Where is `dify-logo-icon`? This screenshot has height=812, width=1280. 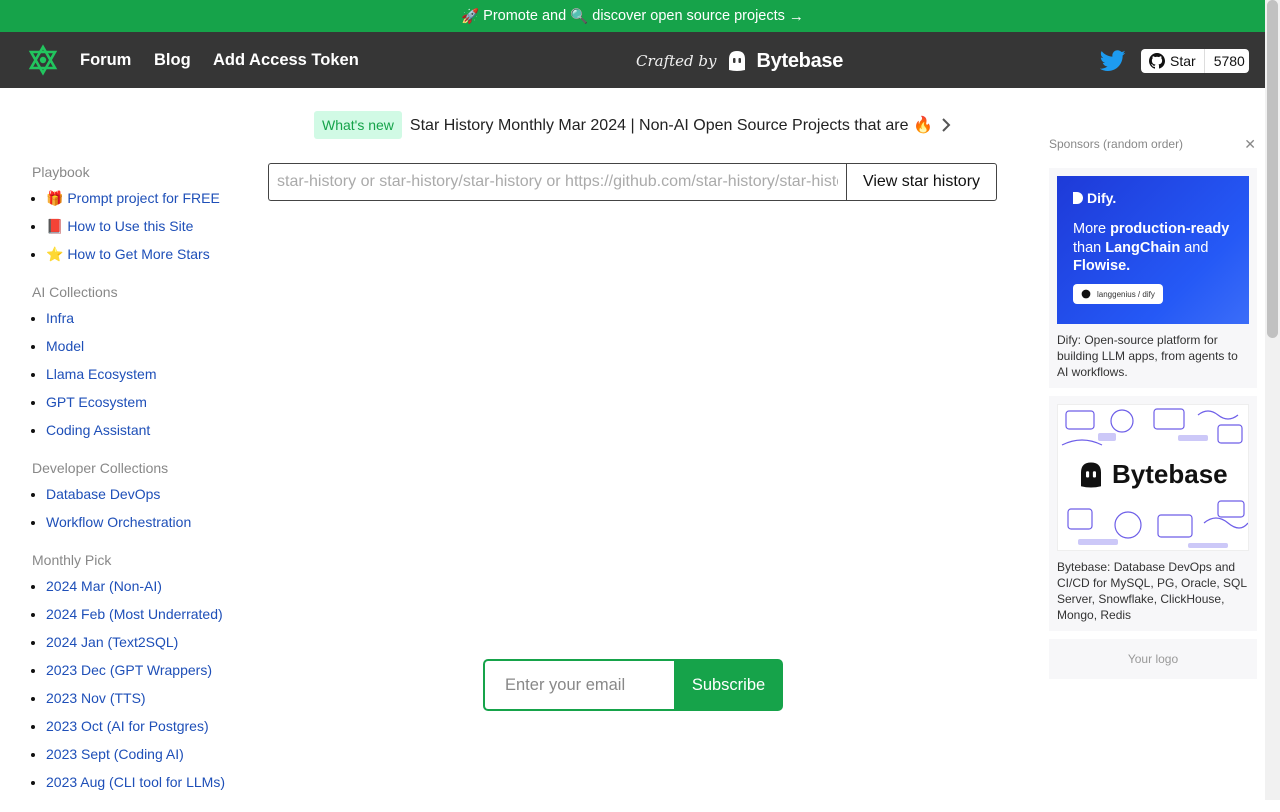 dify-logo-icon is located at coordinates (1078, 198).